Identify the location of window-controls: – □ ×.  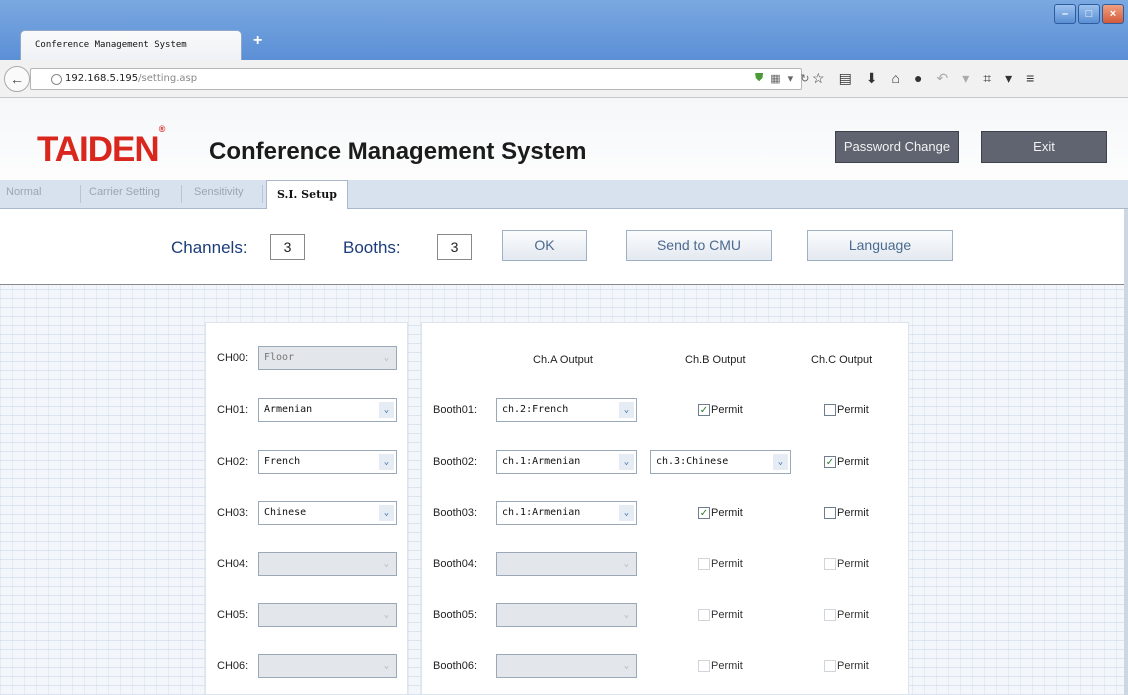
(1089, 14).